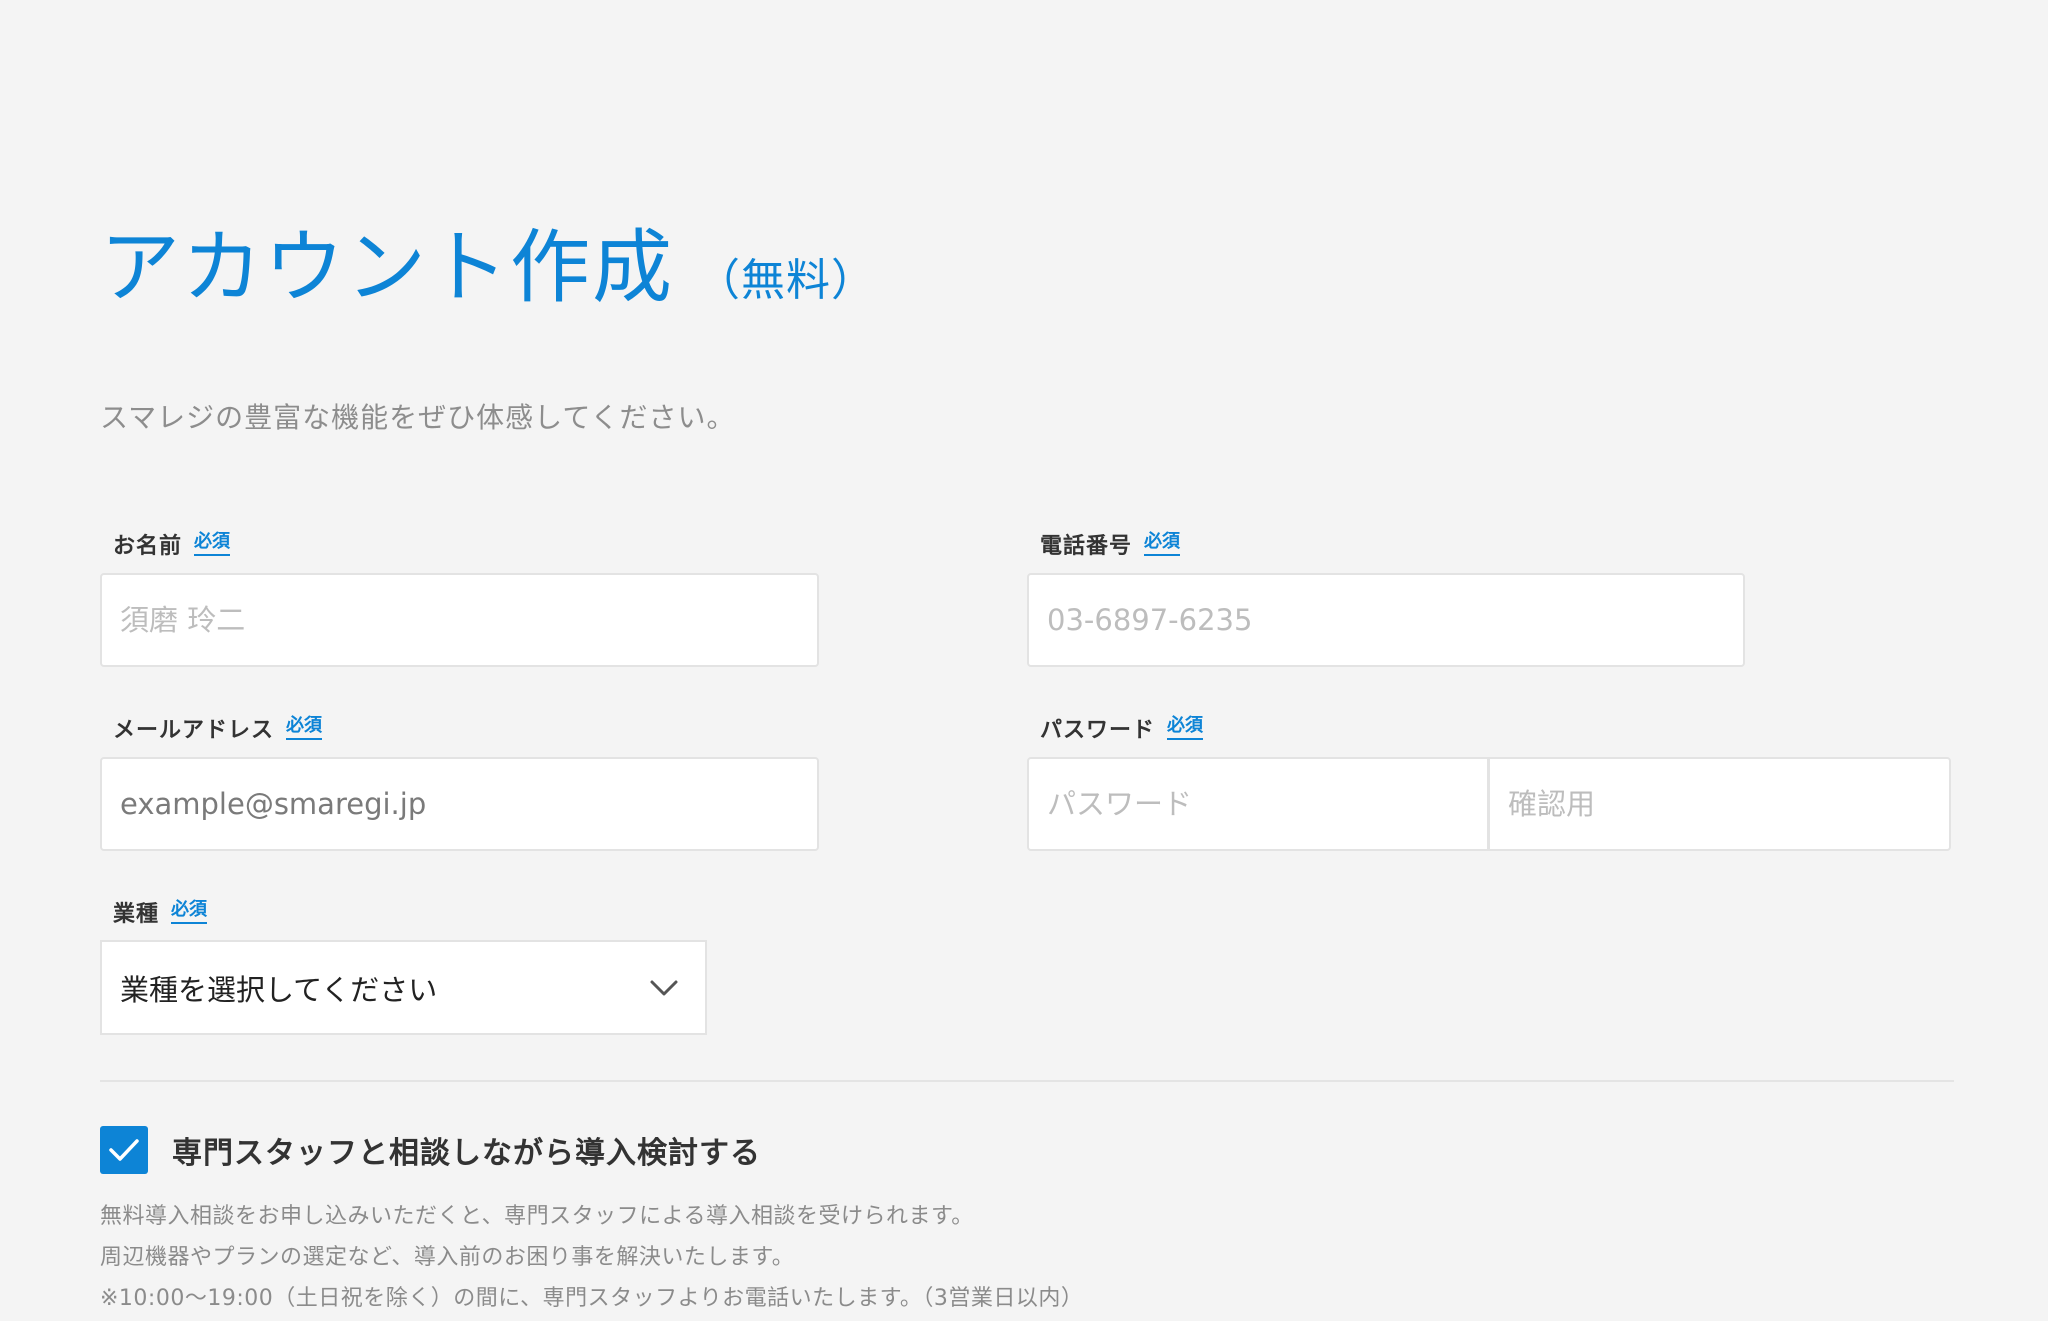  I want to click on email-required-badge: 必須, so click(304, 728).